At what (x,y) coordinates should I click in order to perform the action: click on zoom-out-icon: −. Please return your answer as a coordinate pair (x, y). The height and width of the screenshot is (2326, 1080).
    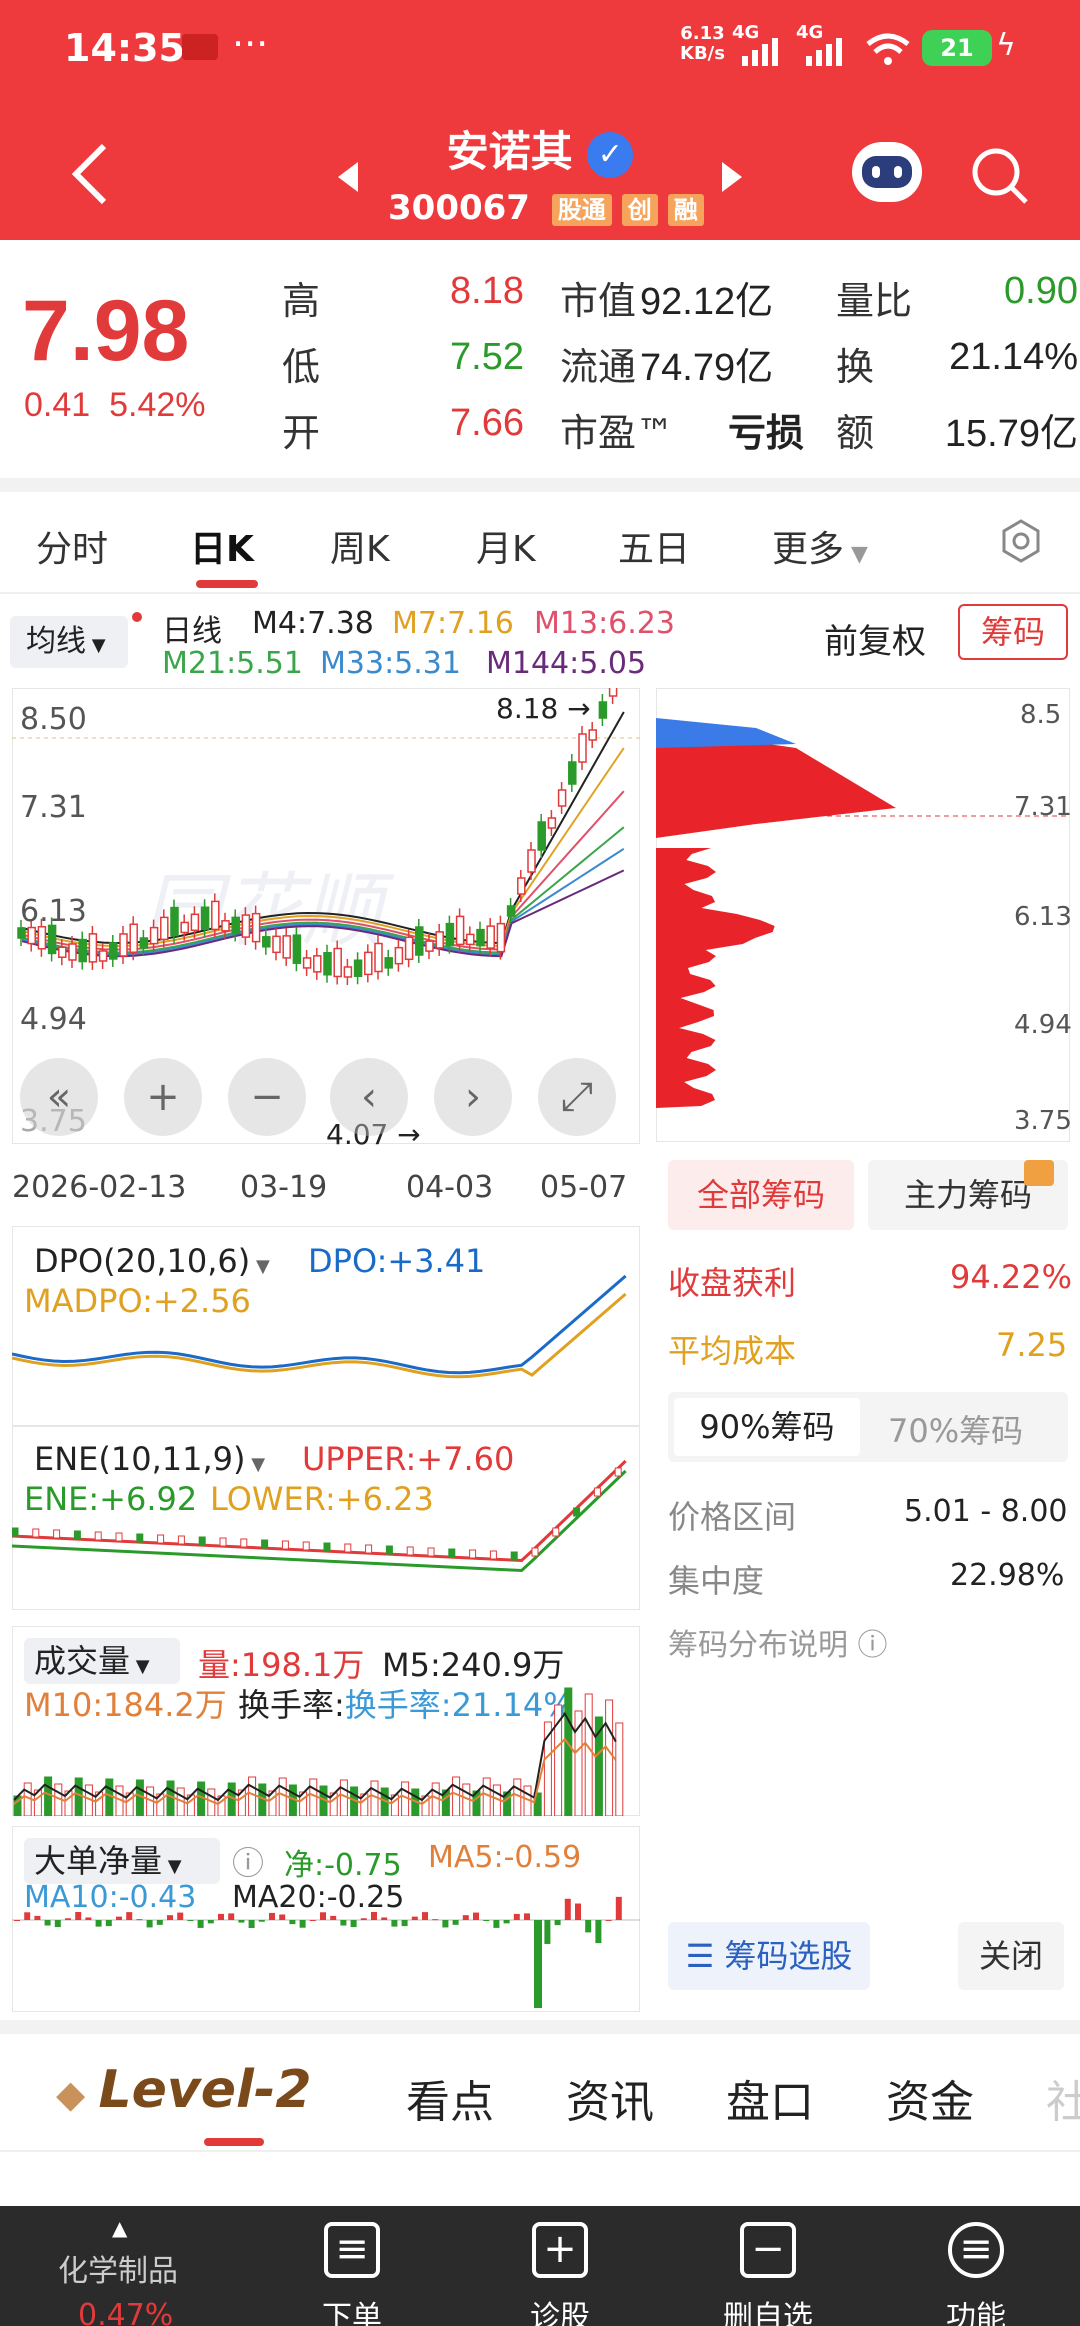
    Looking at the image, I should click on (267, 1097).